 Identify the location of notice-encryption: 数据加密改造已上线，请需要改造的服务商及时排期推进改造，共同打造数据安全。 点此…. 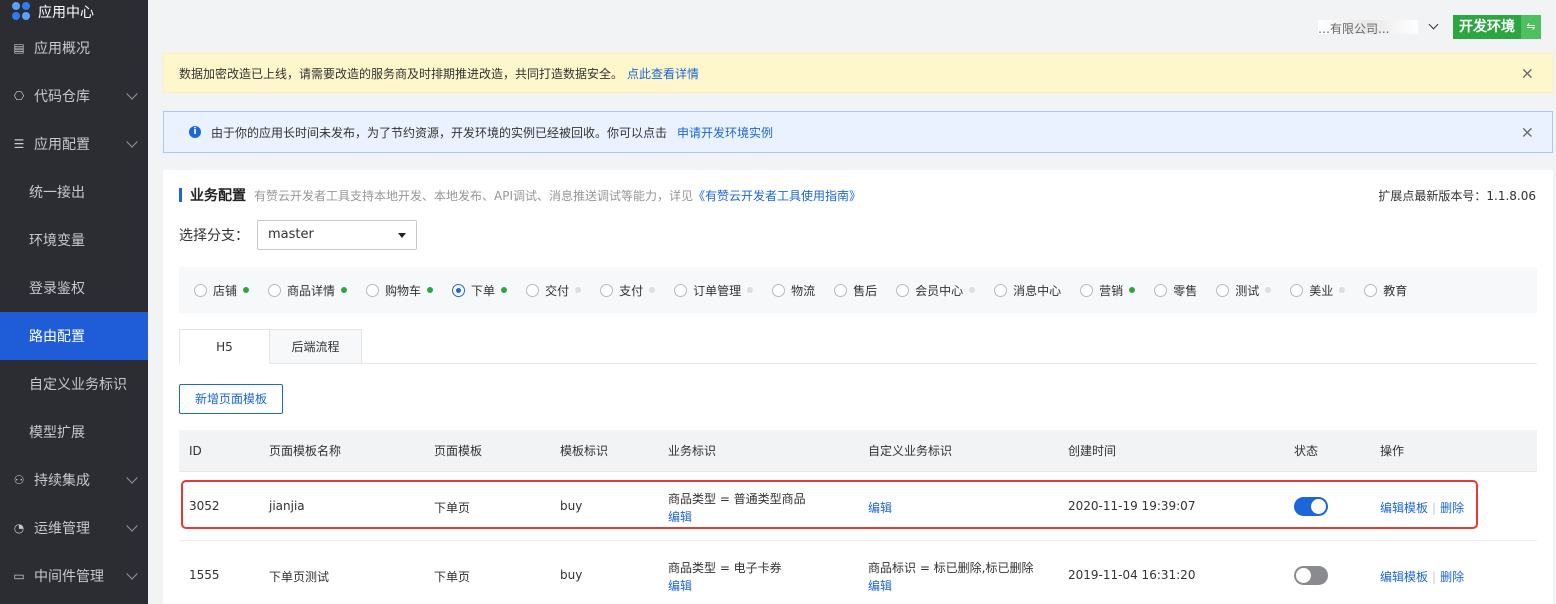
(858, 73).